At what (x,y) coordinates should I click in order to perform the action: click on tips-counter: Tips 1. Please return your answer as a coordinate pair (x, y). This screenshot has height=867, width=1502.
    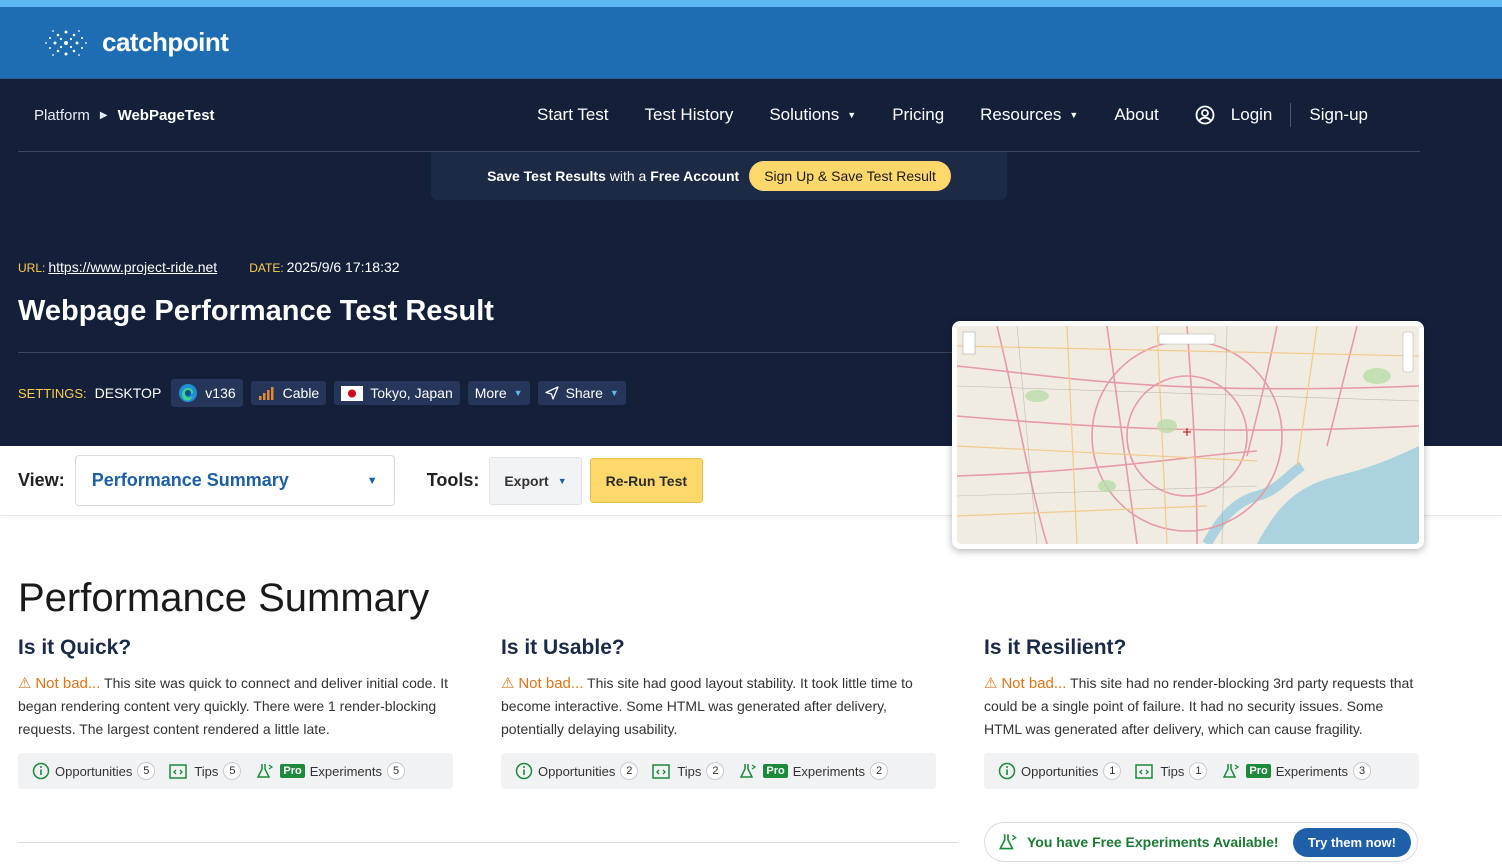
    Looking at the image, I should click on (1171, 771).